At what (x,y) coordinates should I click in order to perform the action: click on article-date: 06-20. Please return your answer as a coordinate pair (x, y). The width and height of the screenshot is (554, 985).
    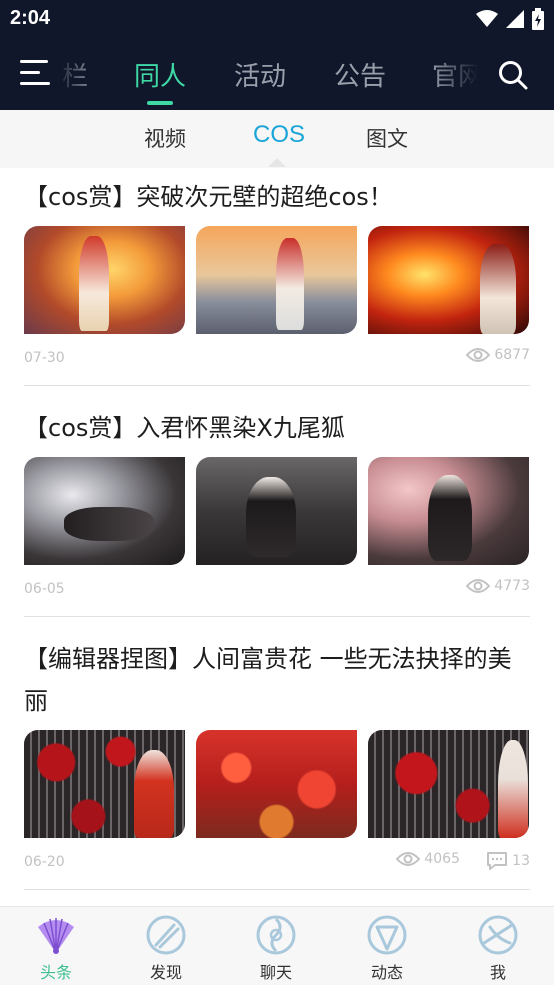
    Looking at the image, I should click on (44, 862).